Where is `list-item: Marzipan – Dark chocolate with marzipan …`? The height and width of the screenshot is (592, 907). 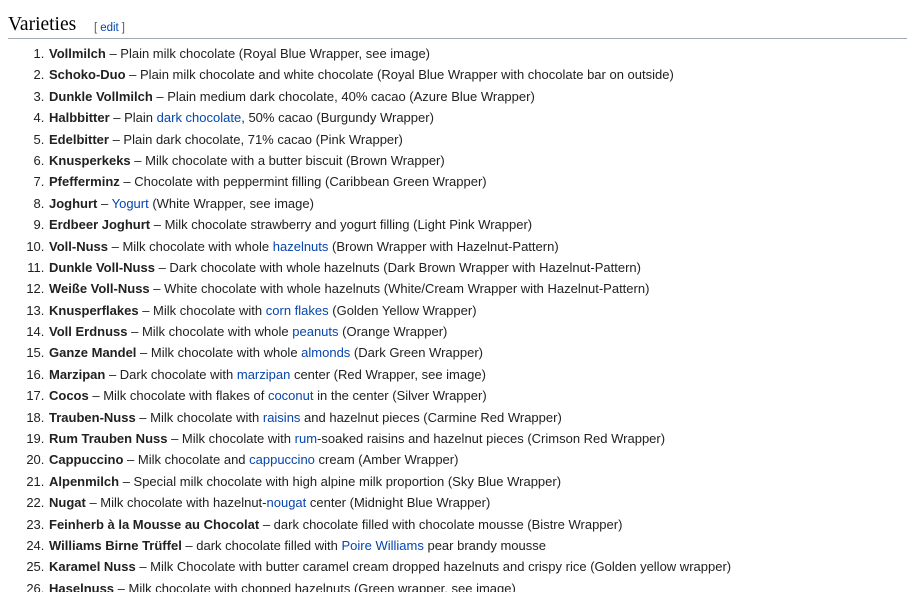 list-item: Marzipan – Dark chocolate with marzipan … is located at coordinates (473, 374).